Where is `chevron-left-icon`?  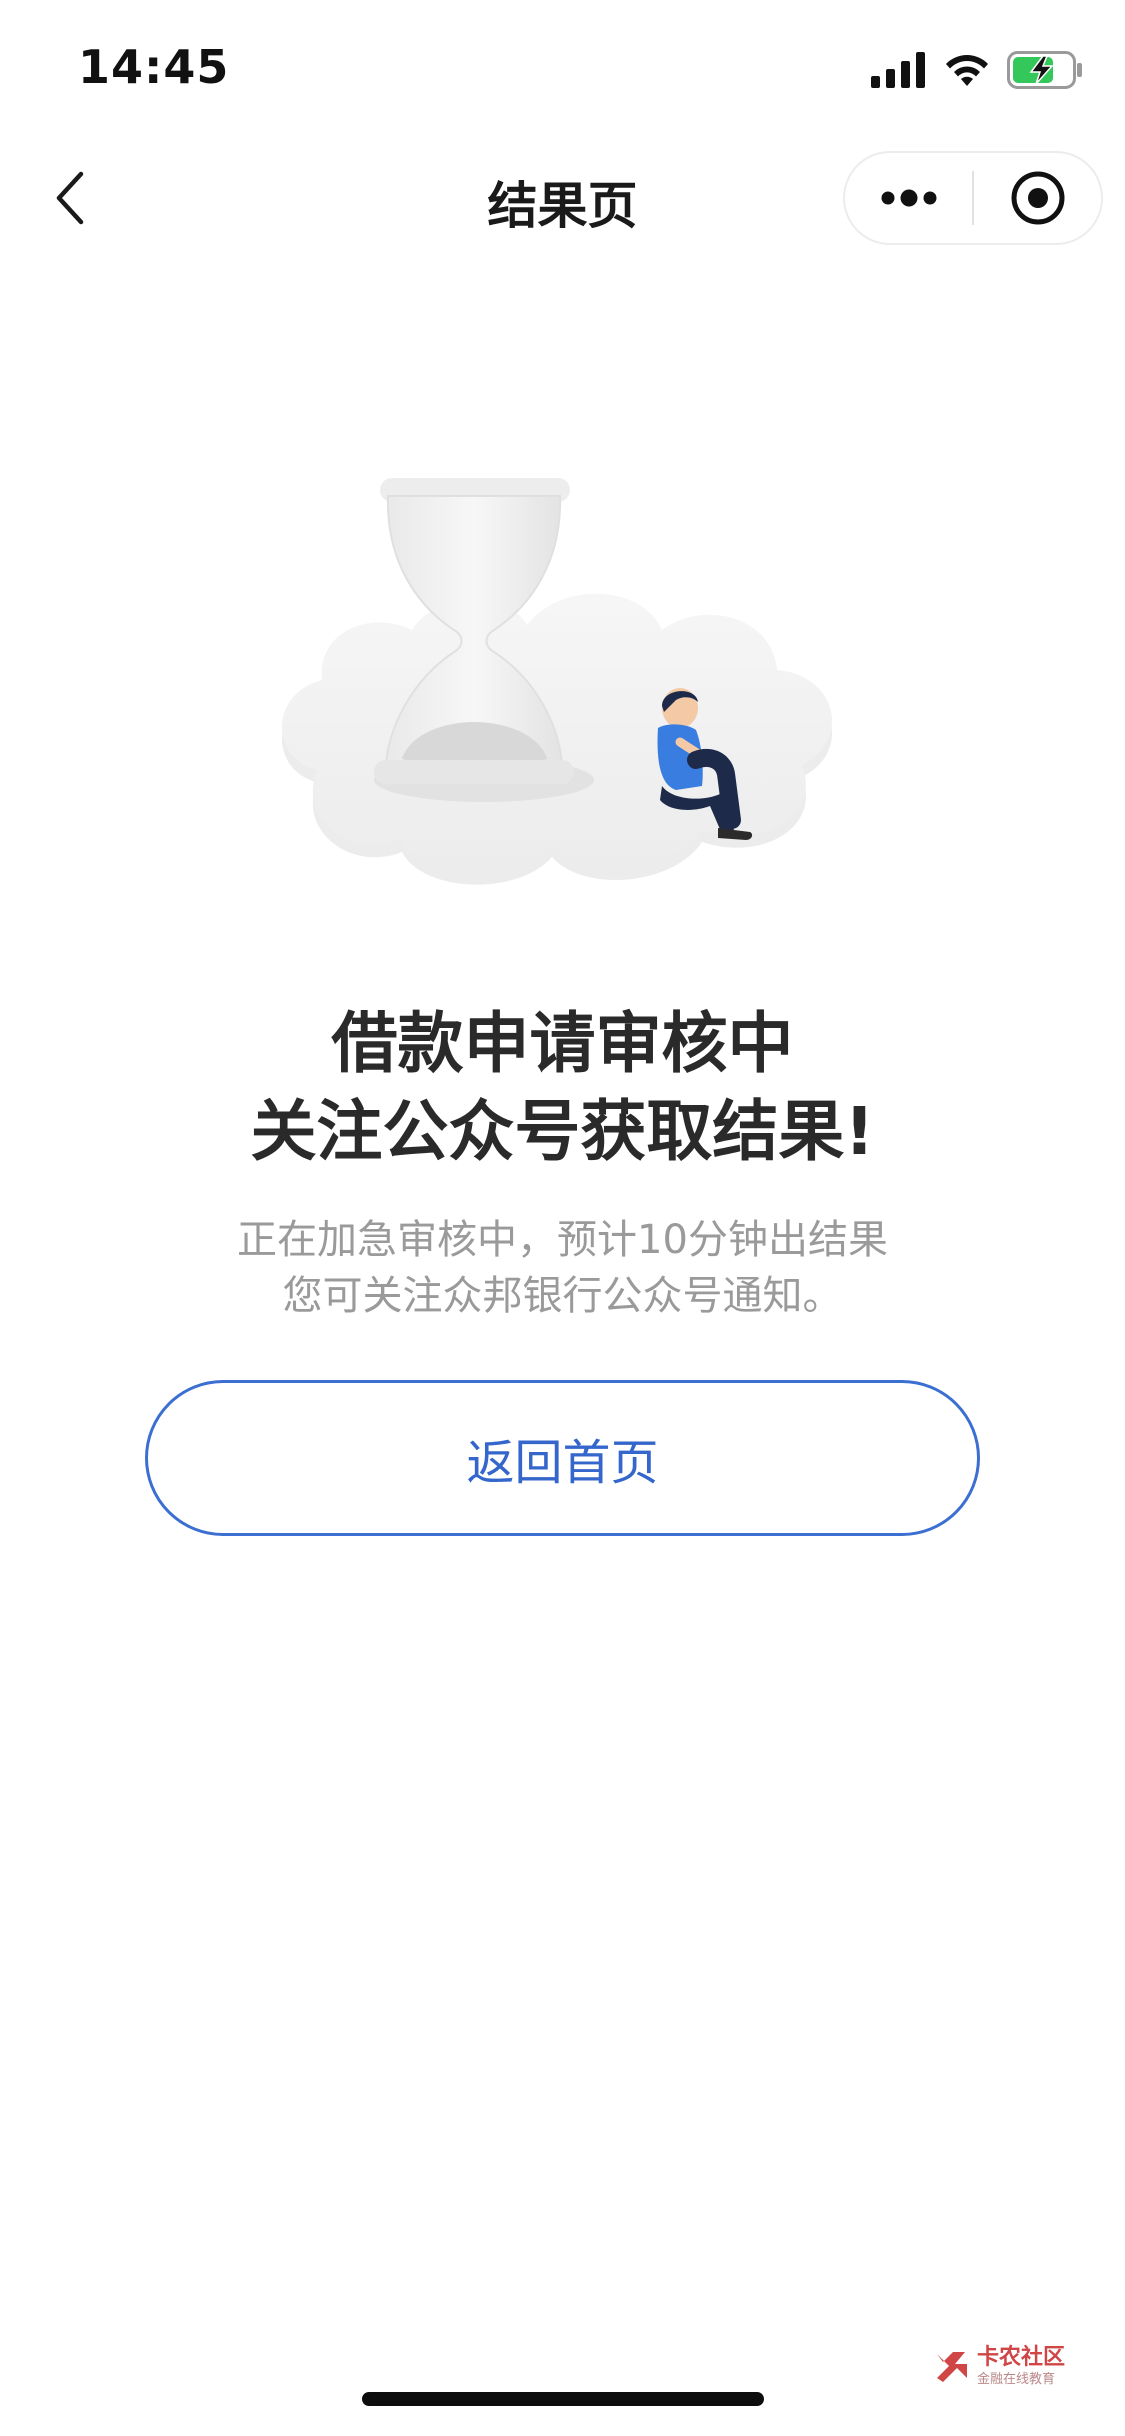 chevron-left-icon is located at coordinates (70, 198).